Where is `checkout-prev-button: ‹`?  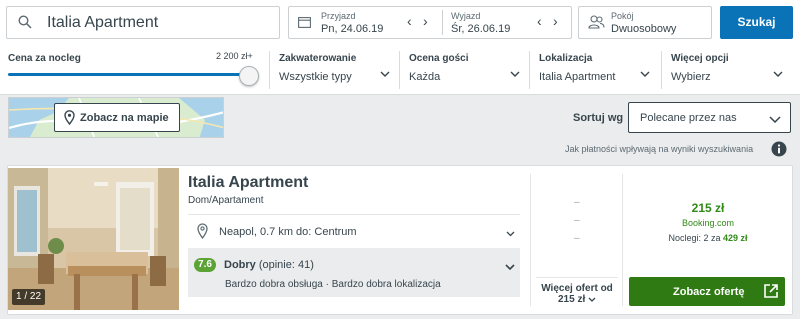 checkout-prev-button: ‹ is located at coordinates (539, 21).